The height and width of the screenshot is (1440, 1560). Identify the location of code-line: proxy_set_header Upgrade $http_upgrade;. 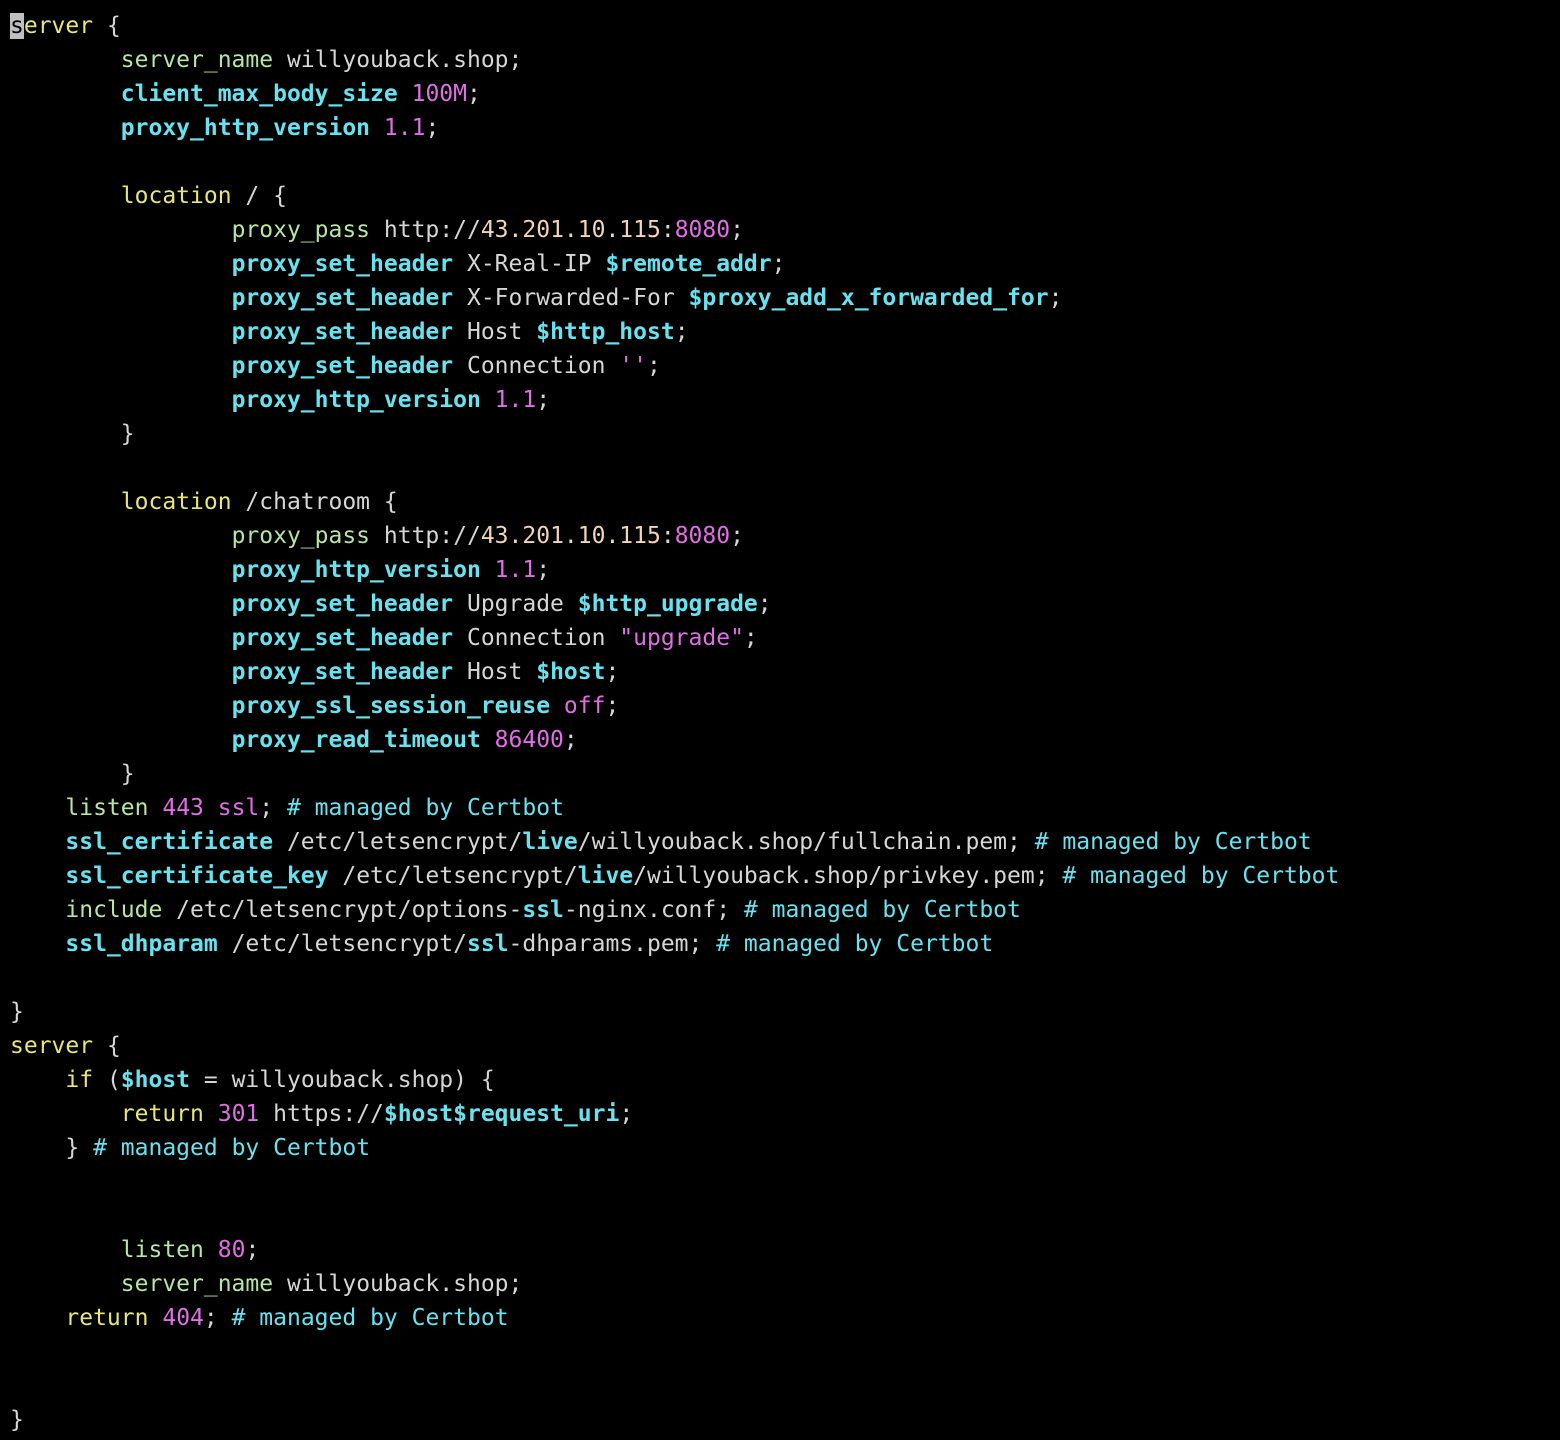
(780, 604).